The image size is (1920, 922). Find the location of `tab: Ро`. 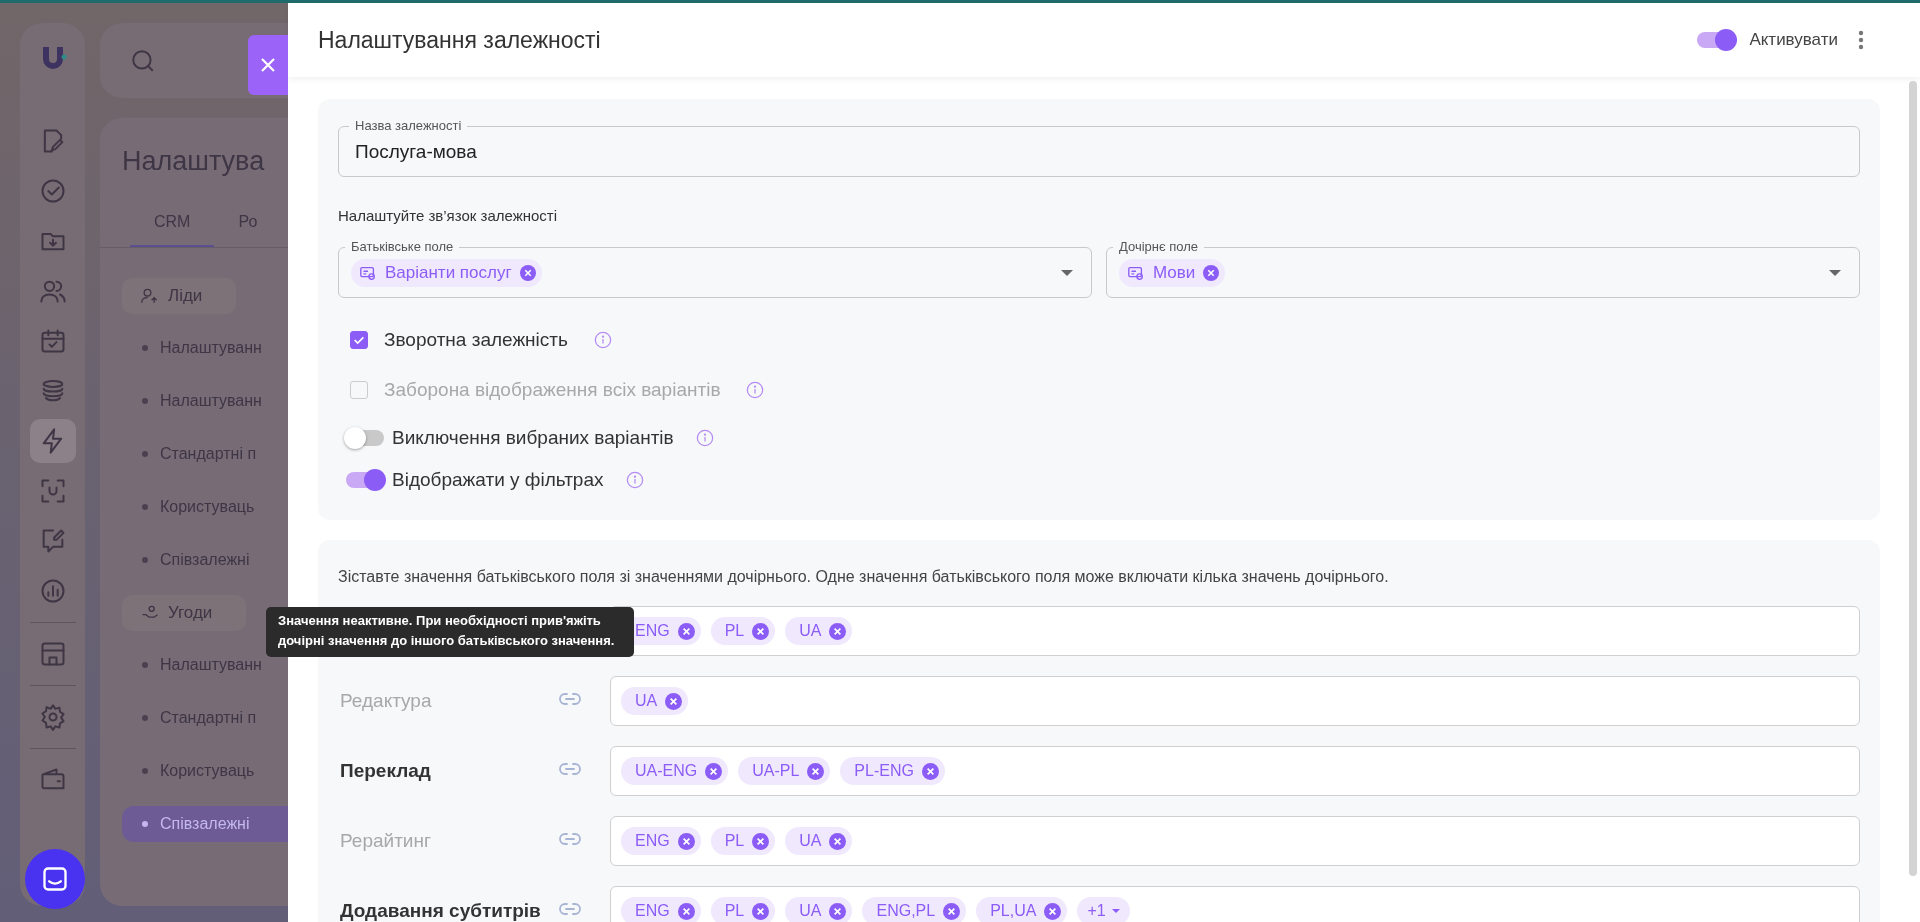

tab: Ро is located at coordinates (248, 230).